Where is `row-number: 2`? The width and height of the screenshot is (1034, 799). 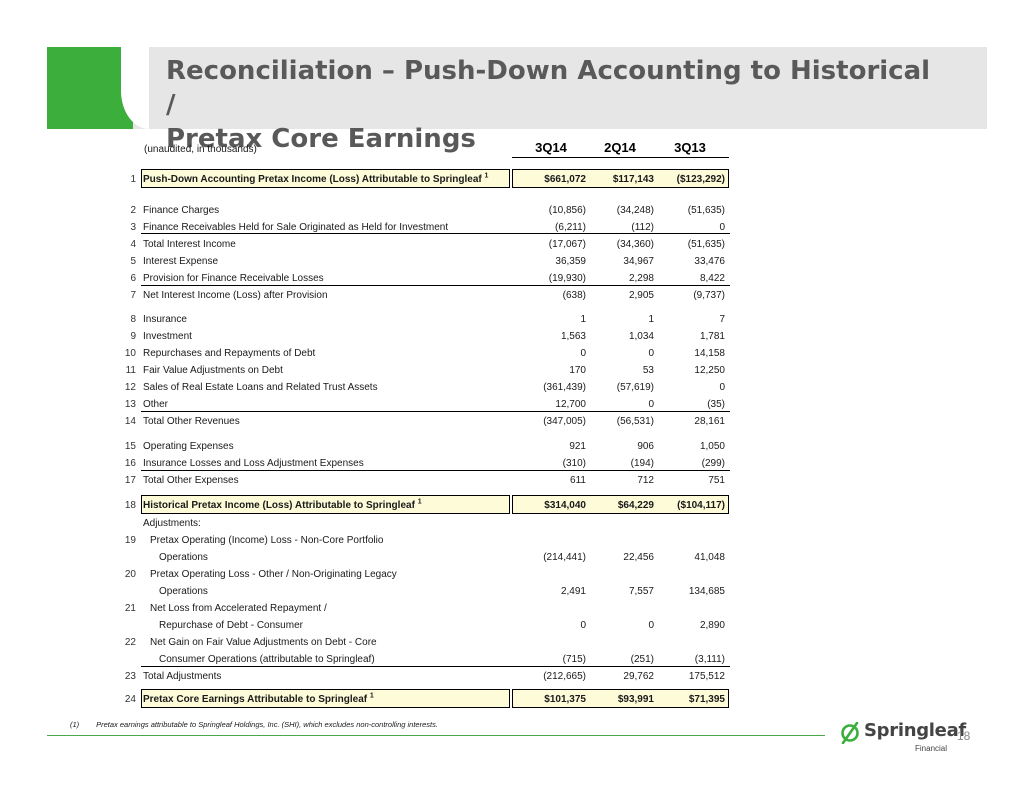 row-number: 2 is located at coordinates (133, 210).